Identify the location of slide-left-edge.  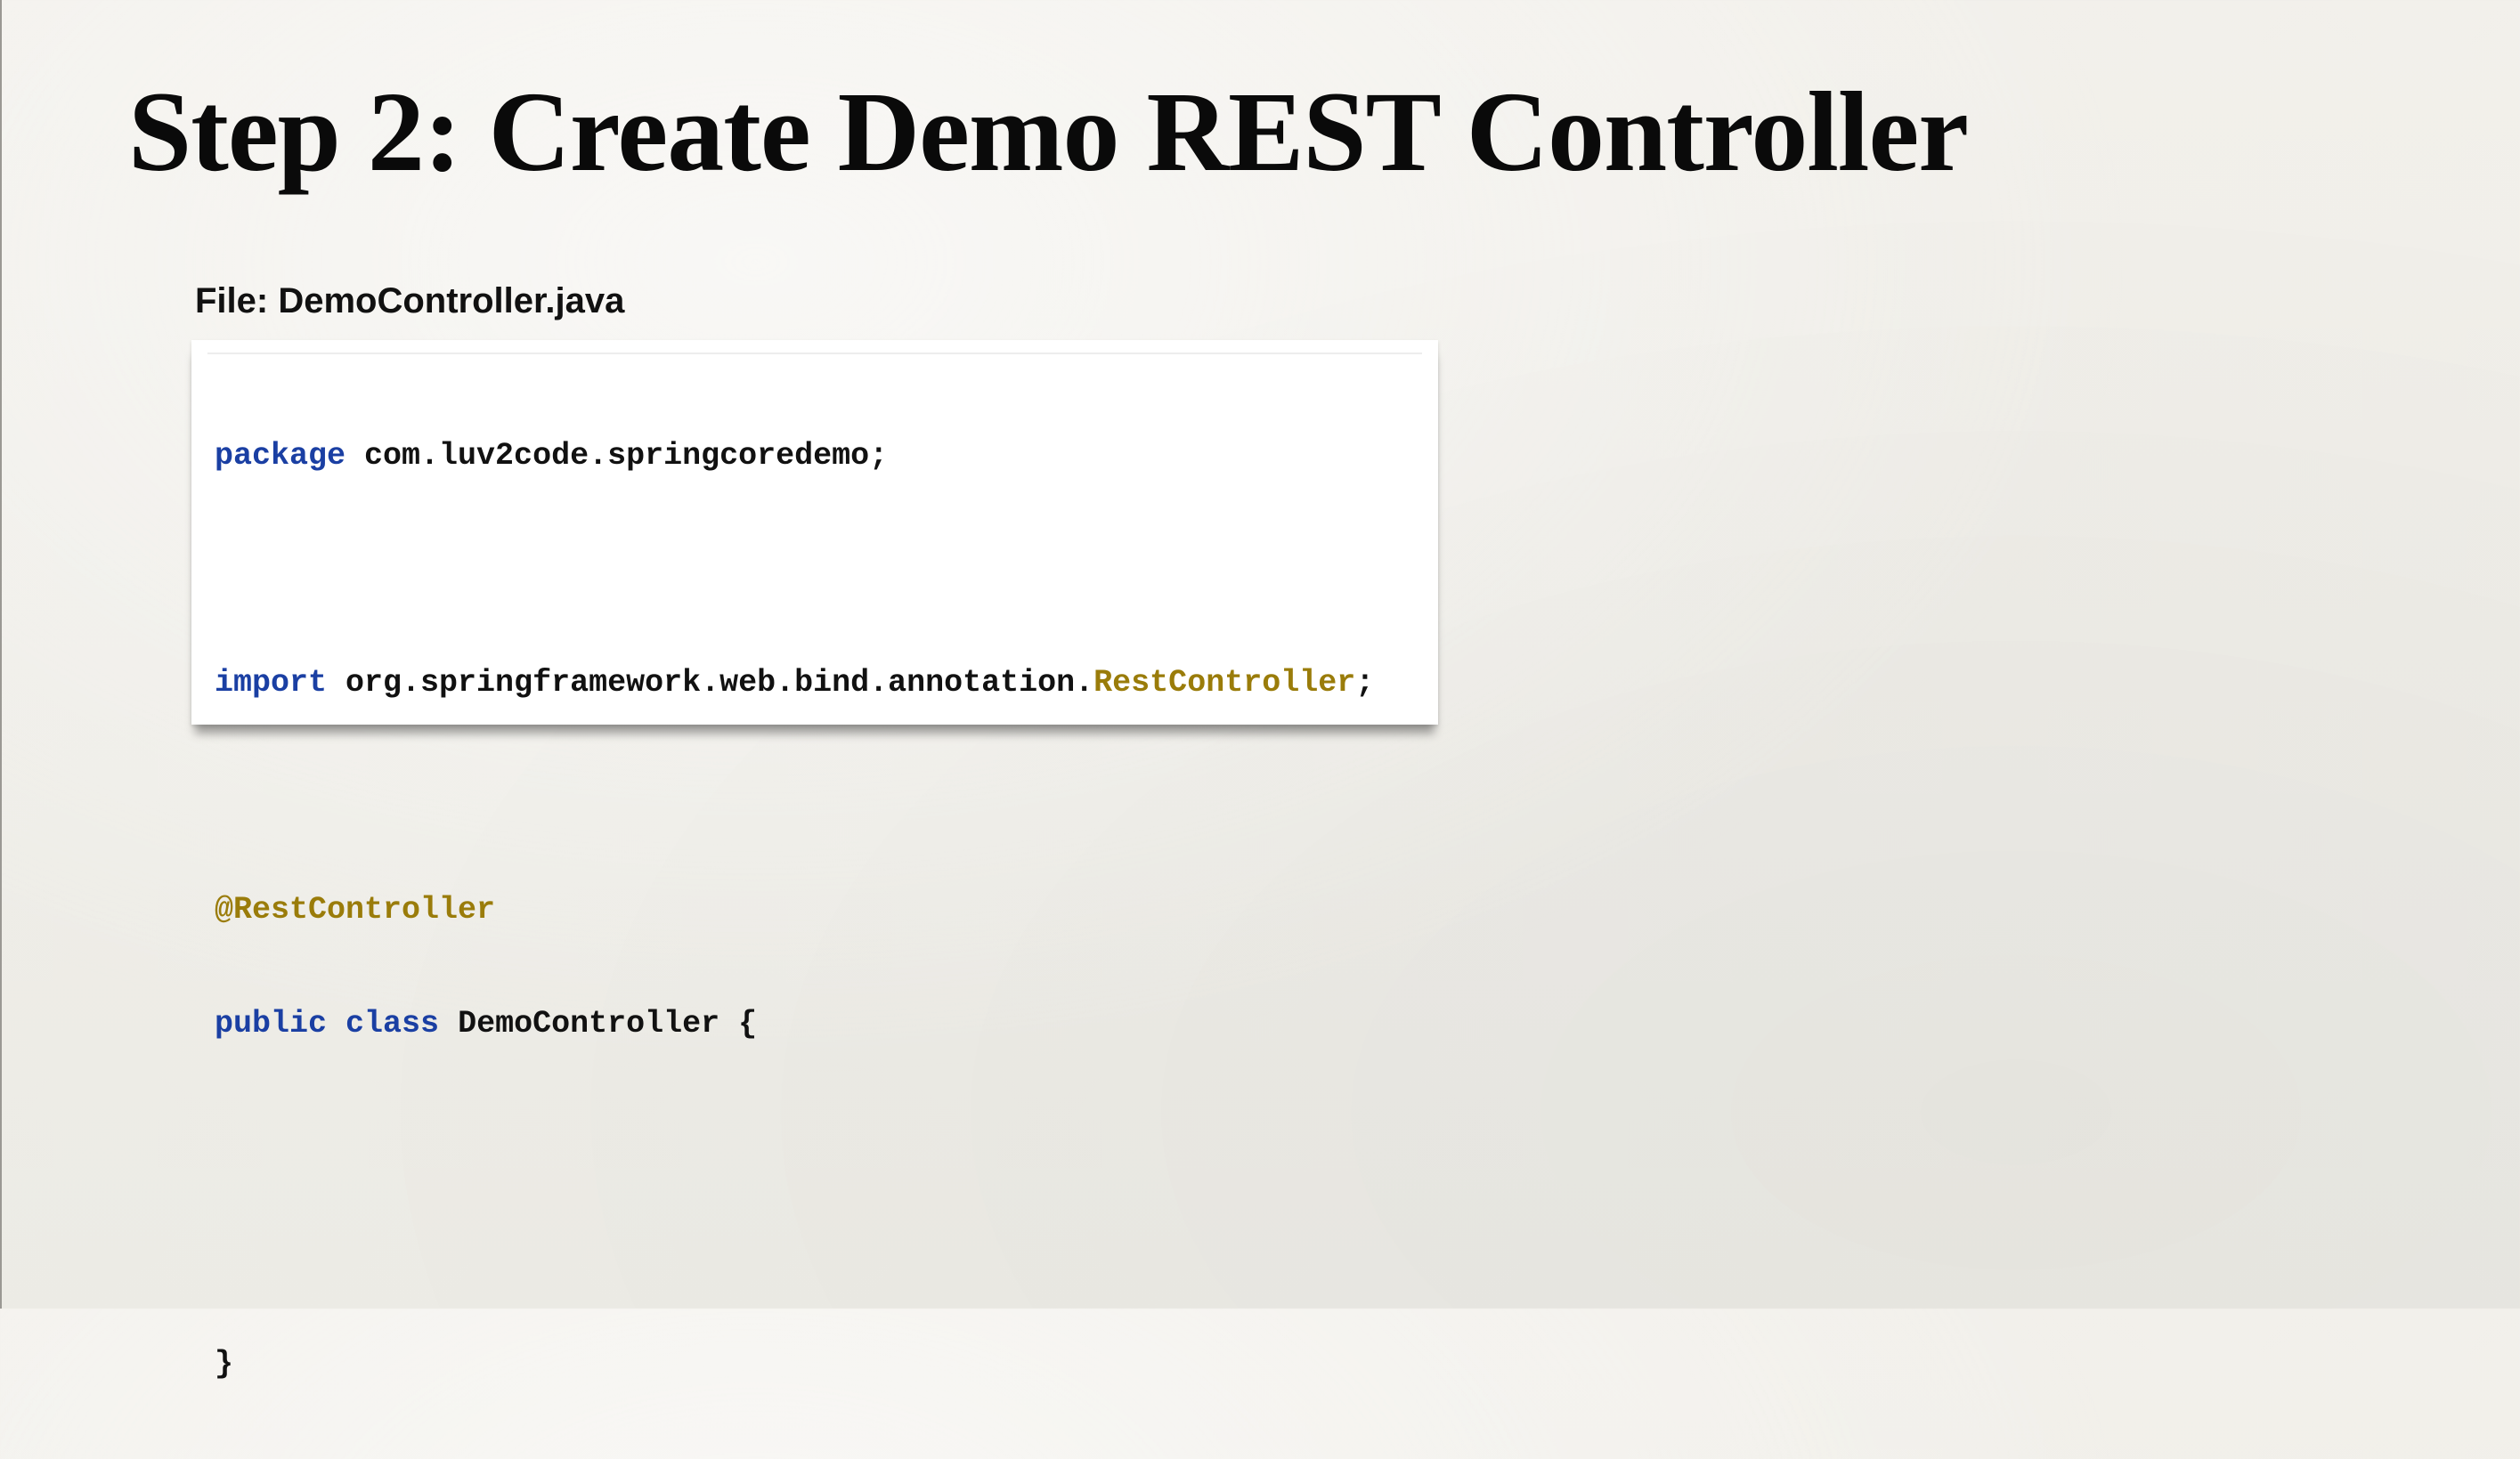
(1, 654).